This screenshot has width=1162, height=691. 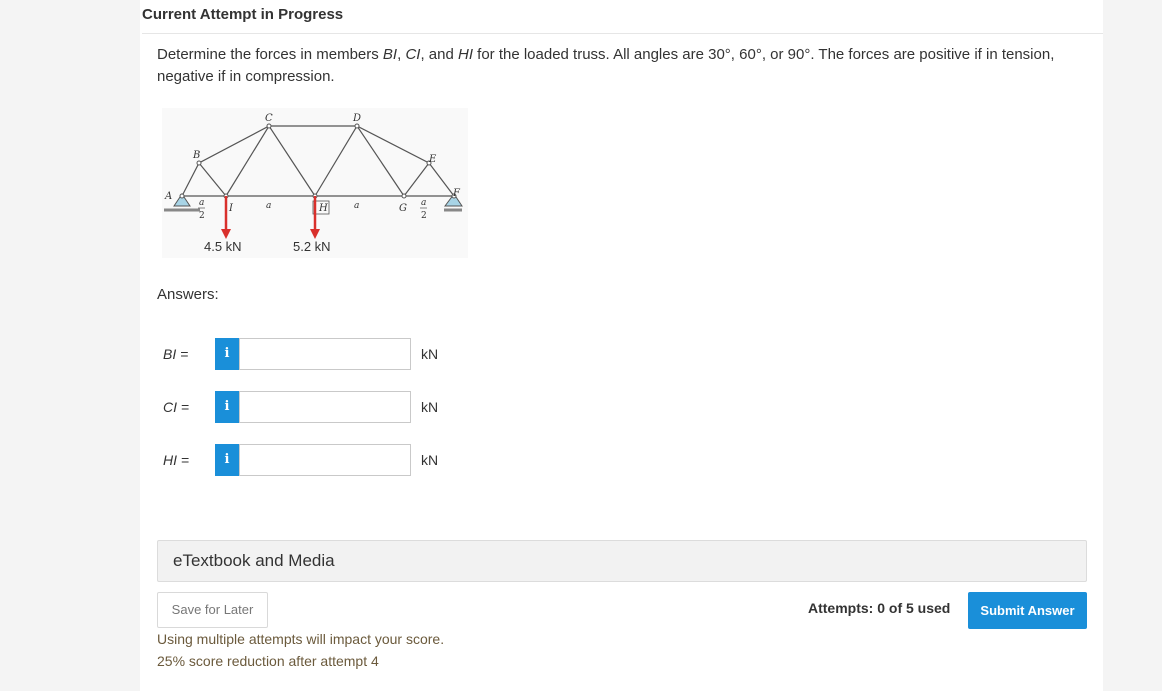 I want to click on ci-label: CI =, so click(x=176, y=407).